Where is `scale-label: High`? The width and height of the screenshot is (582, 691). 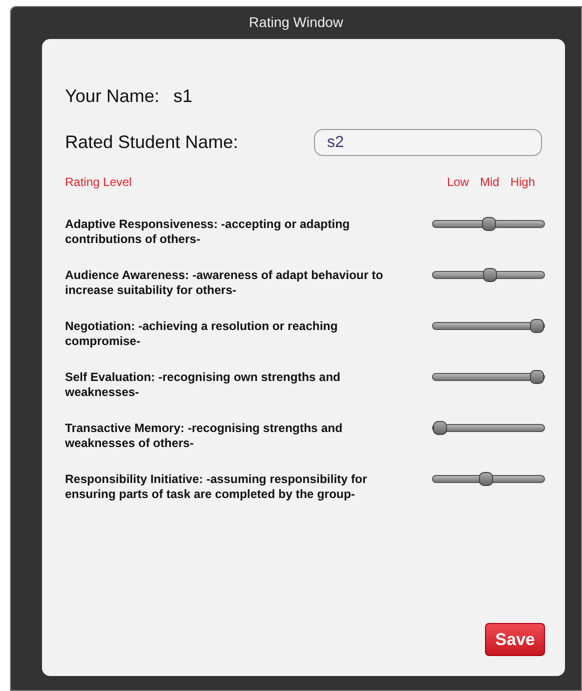 scale-label: High is located at coordinates (522, 182).